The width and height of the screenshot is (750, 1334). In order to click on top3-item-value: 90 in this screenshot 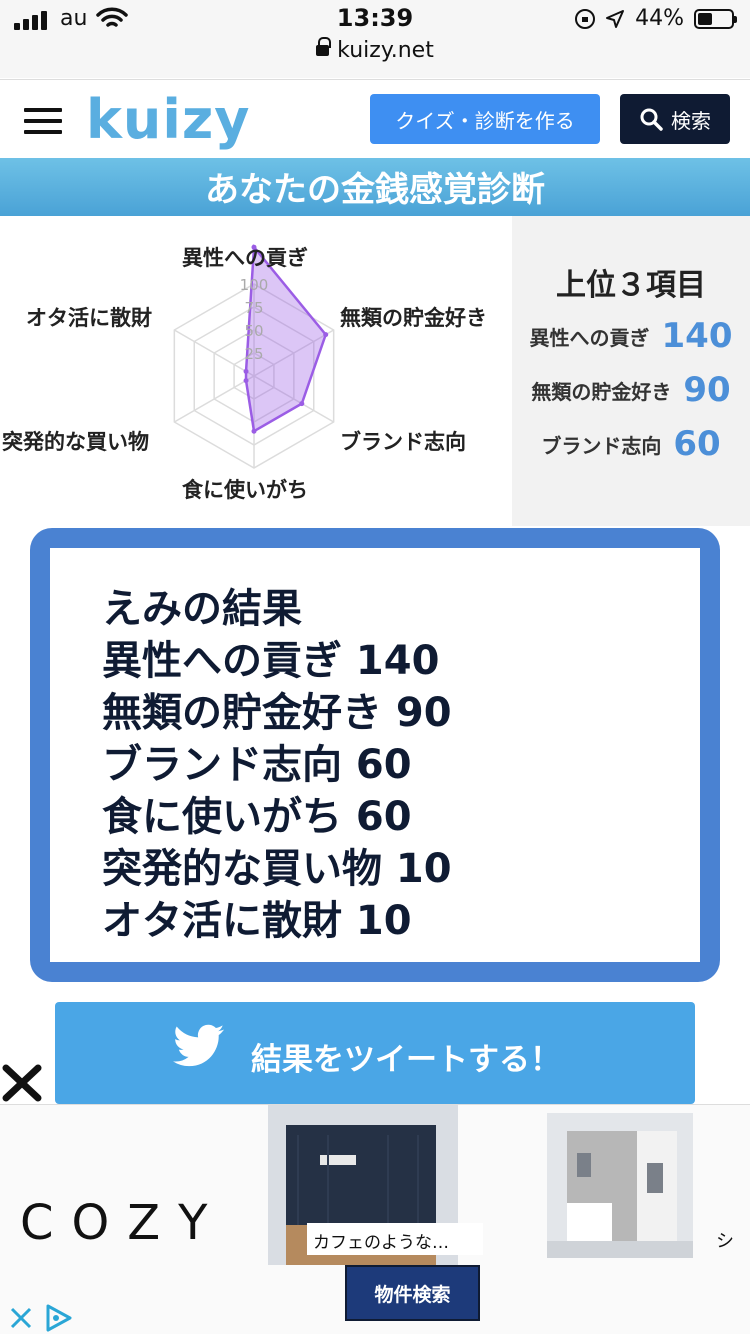, I will do `click(707, 390)`.